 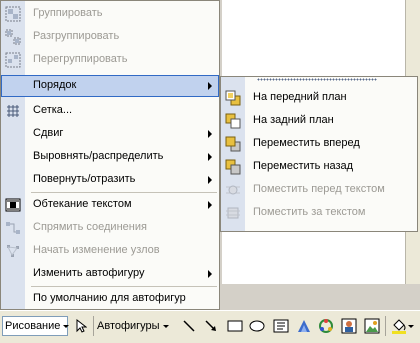 I want to click on in-front-of-text-icon, so click(x=233, y=190).